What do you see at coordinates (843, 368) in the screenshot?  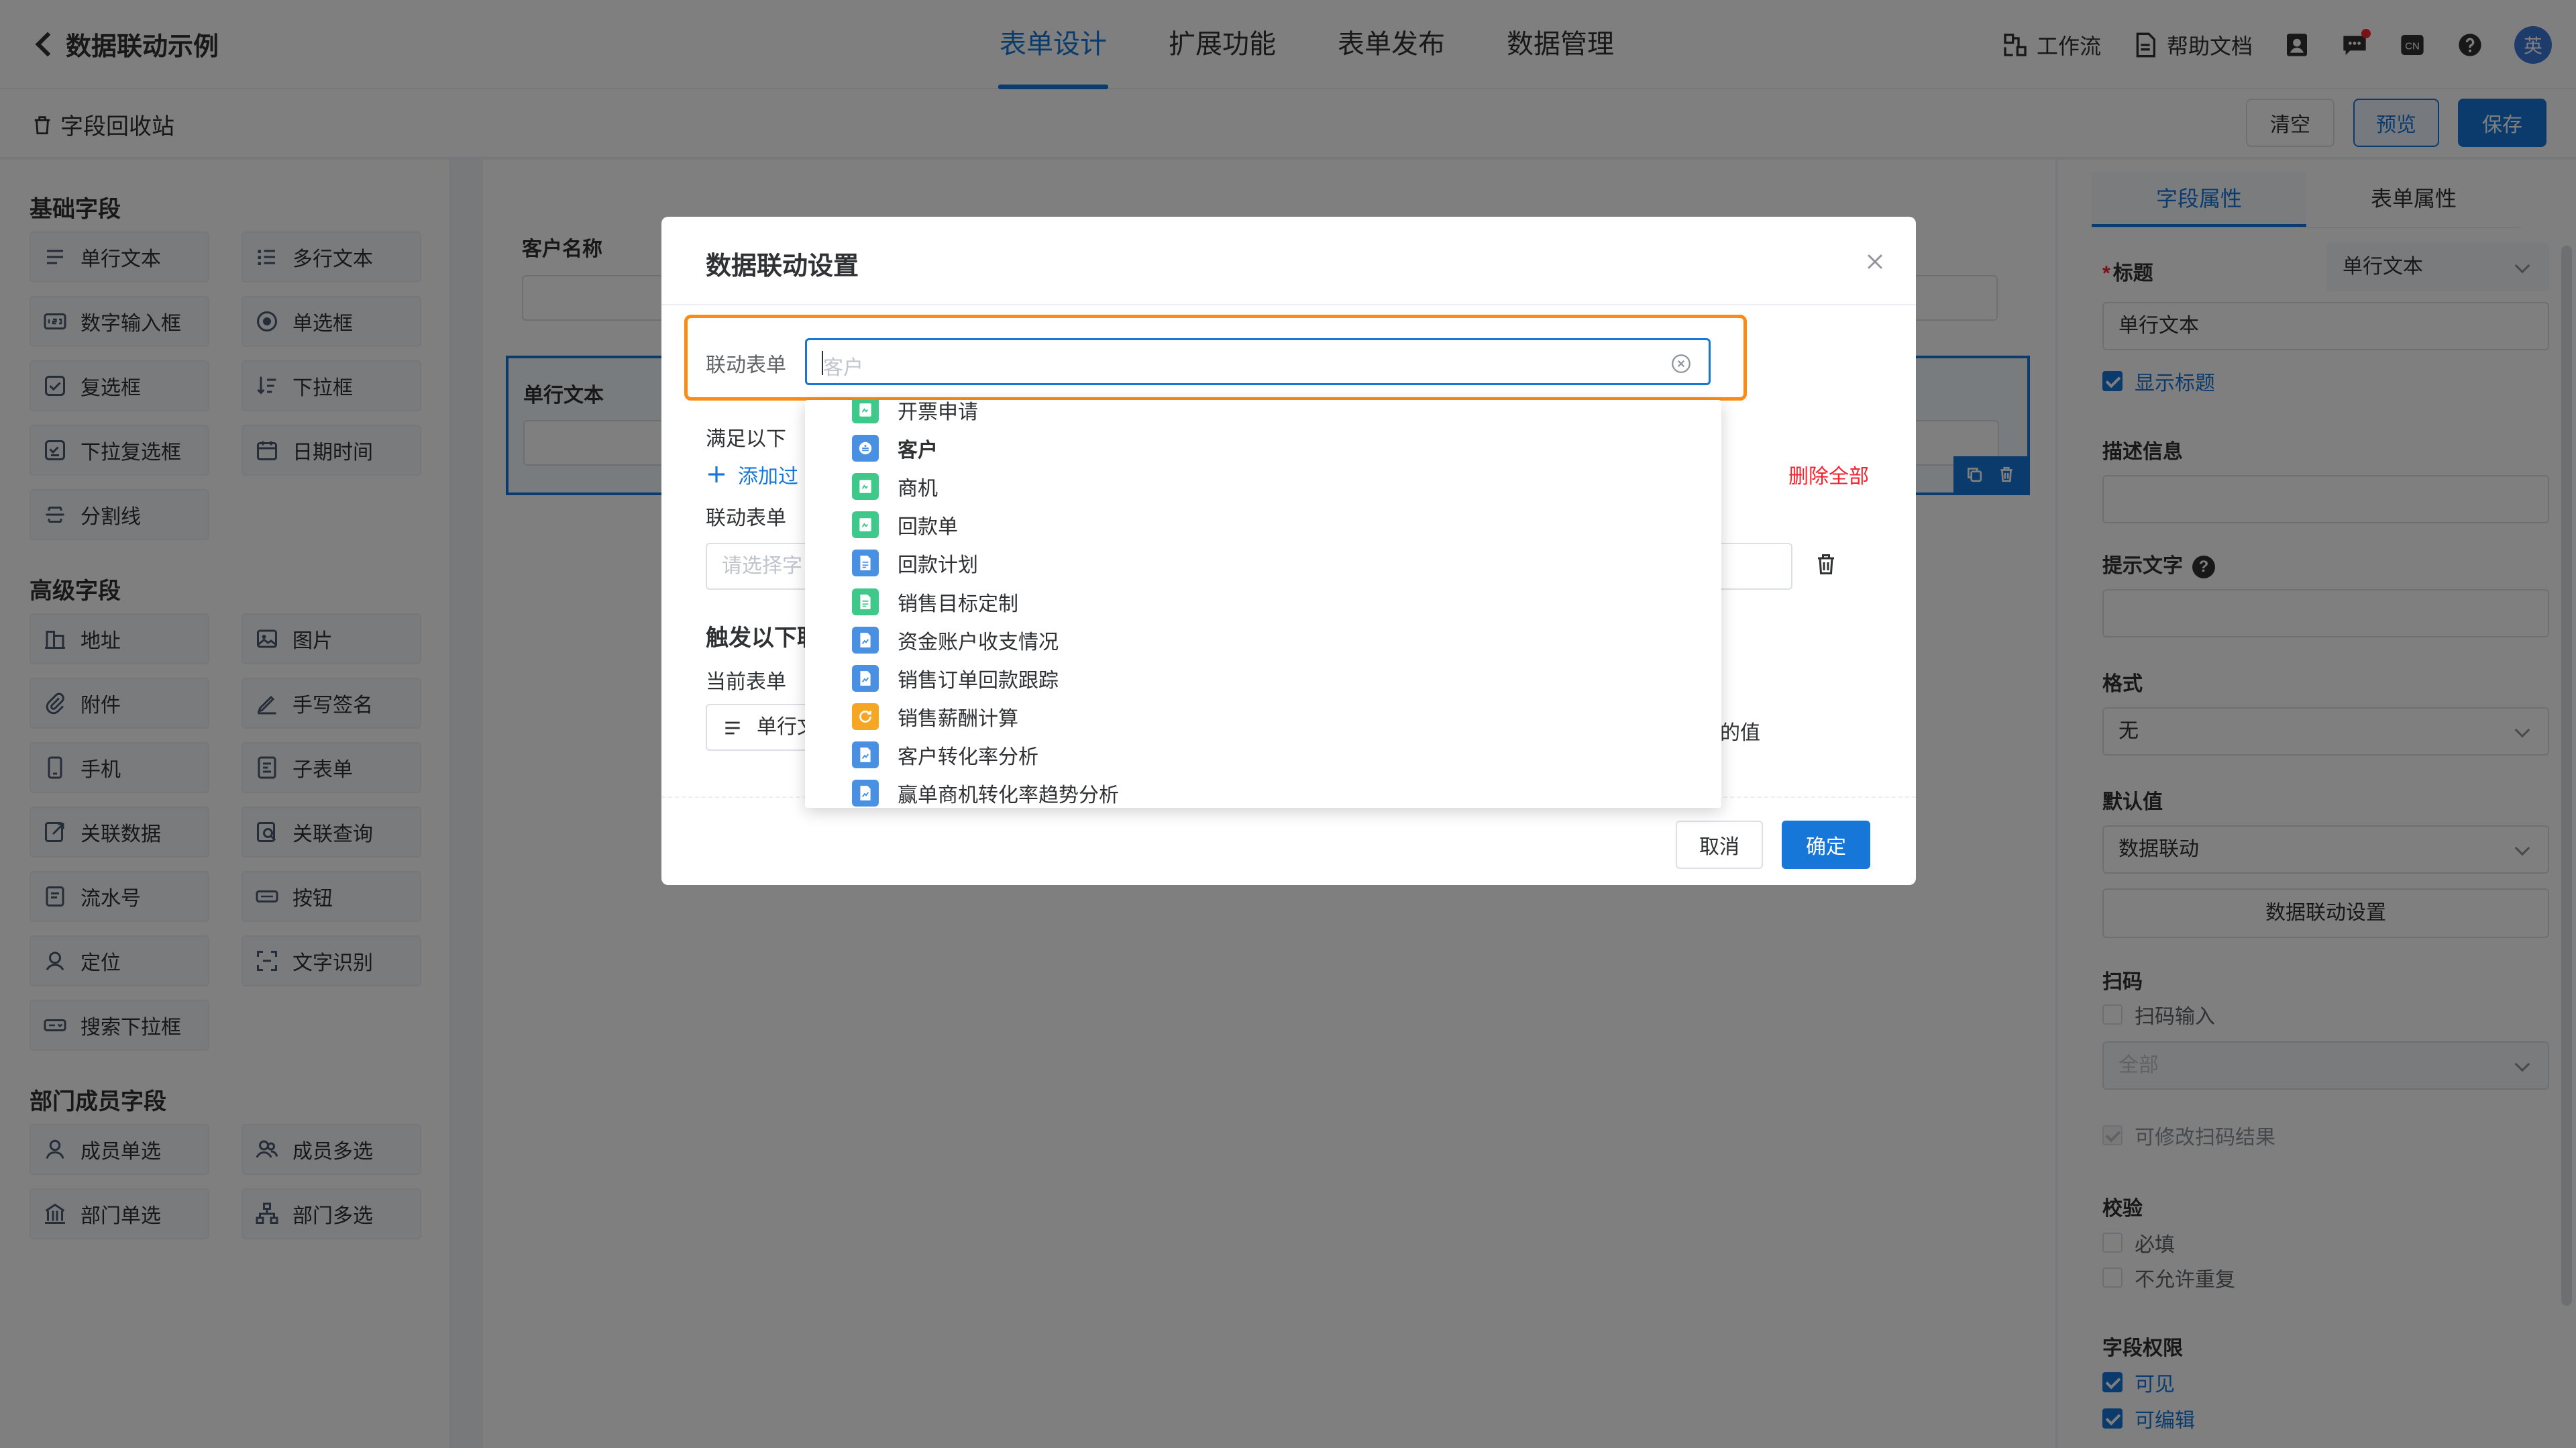 I see `search-placeholder: 客户` at bounding box center [843, 368].